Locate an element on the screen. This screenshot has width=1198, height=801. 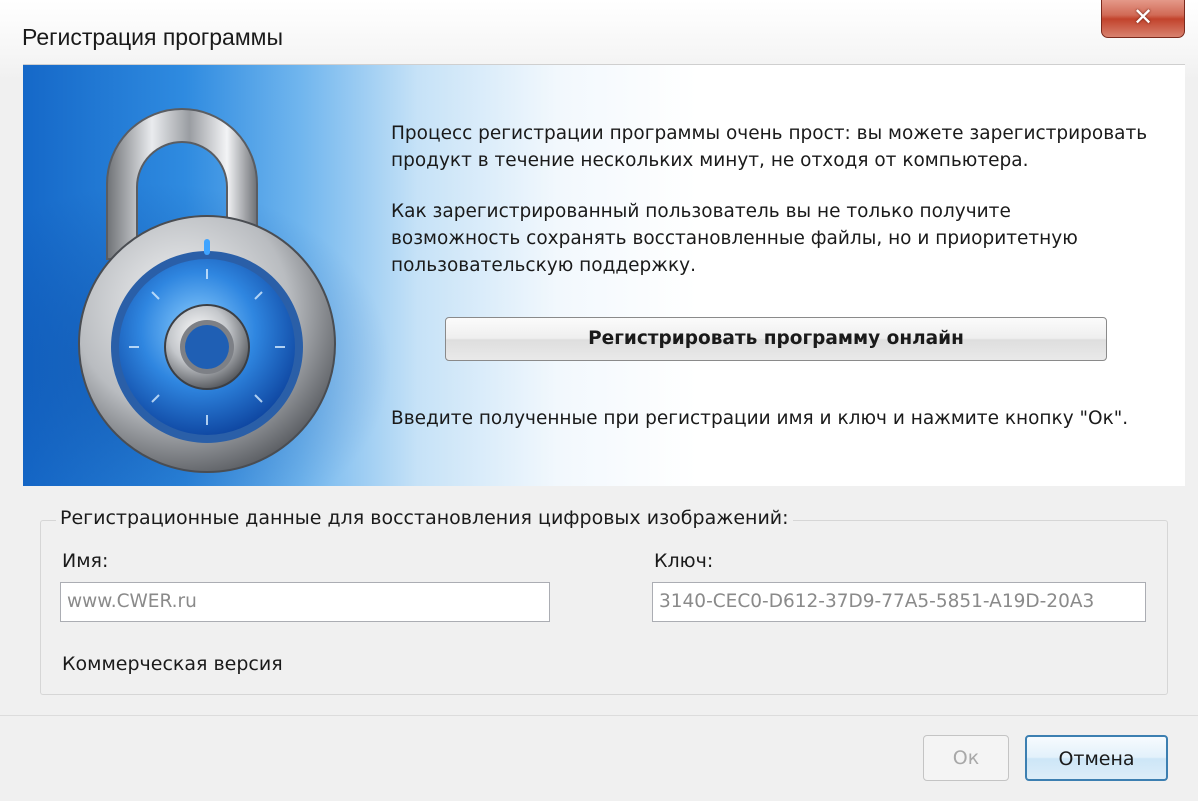
window-title: Регистрация программы is located at coordinates (153, 37).